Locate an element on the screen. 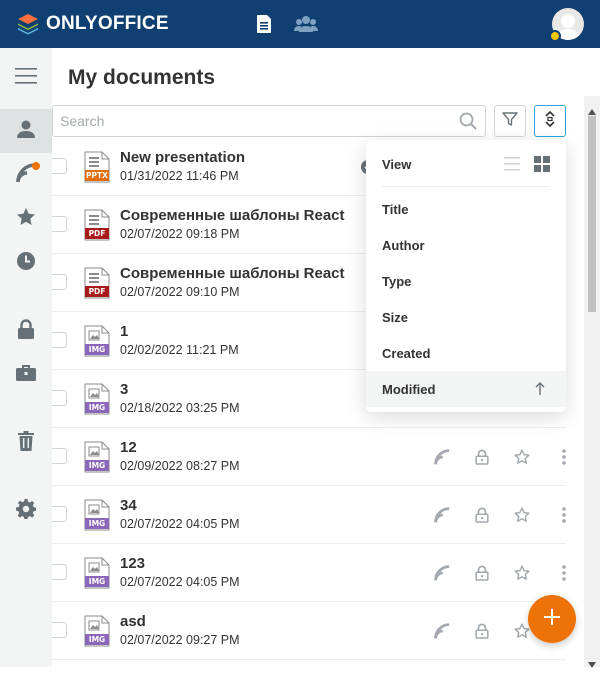  sort-button is located at coordinates (550, 121).